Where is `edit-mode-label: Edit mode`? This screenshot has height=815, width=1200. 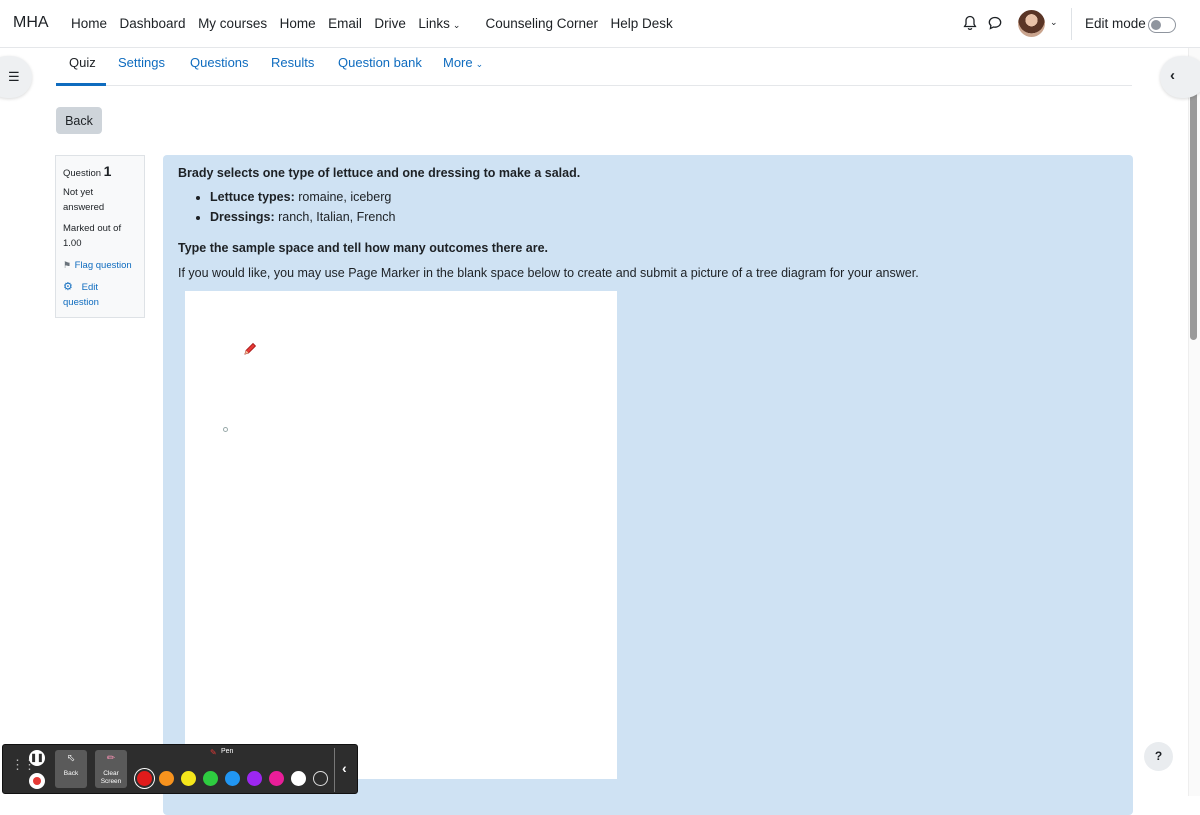 edit-mode-label: Edit mode is located at coordinates (1115, 23).